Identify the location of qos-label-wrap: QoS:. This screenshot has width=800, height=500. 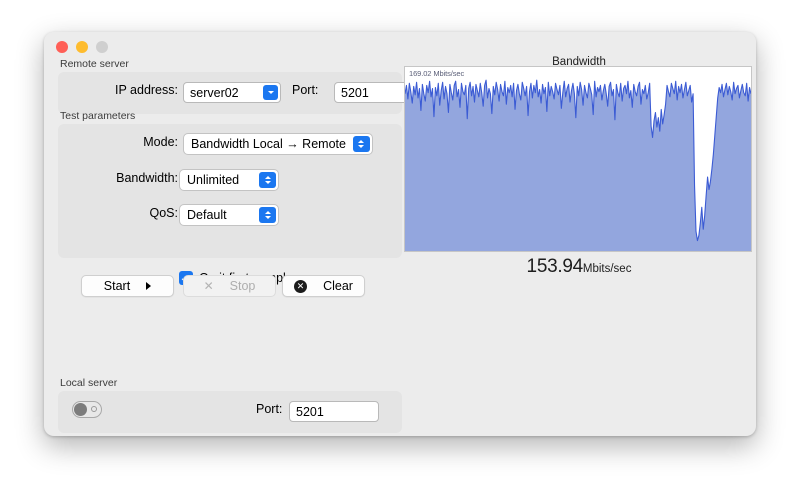
(118, 213).